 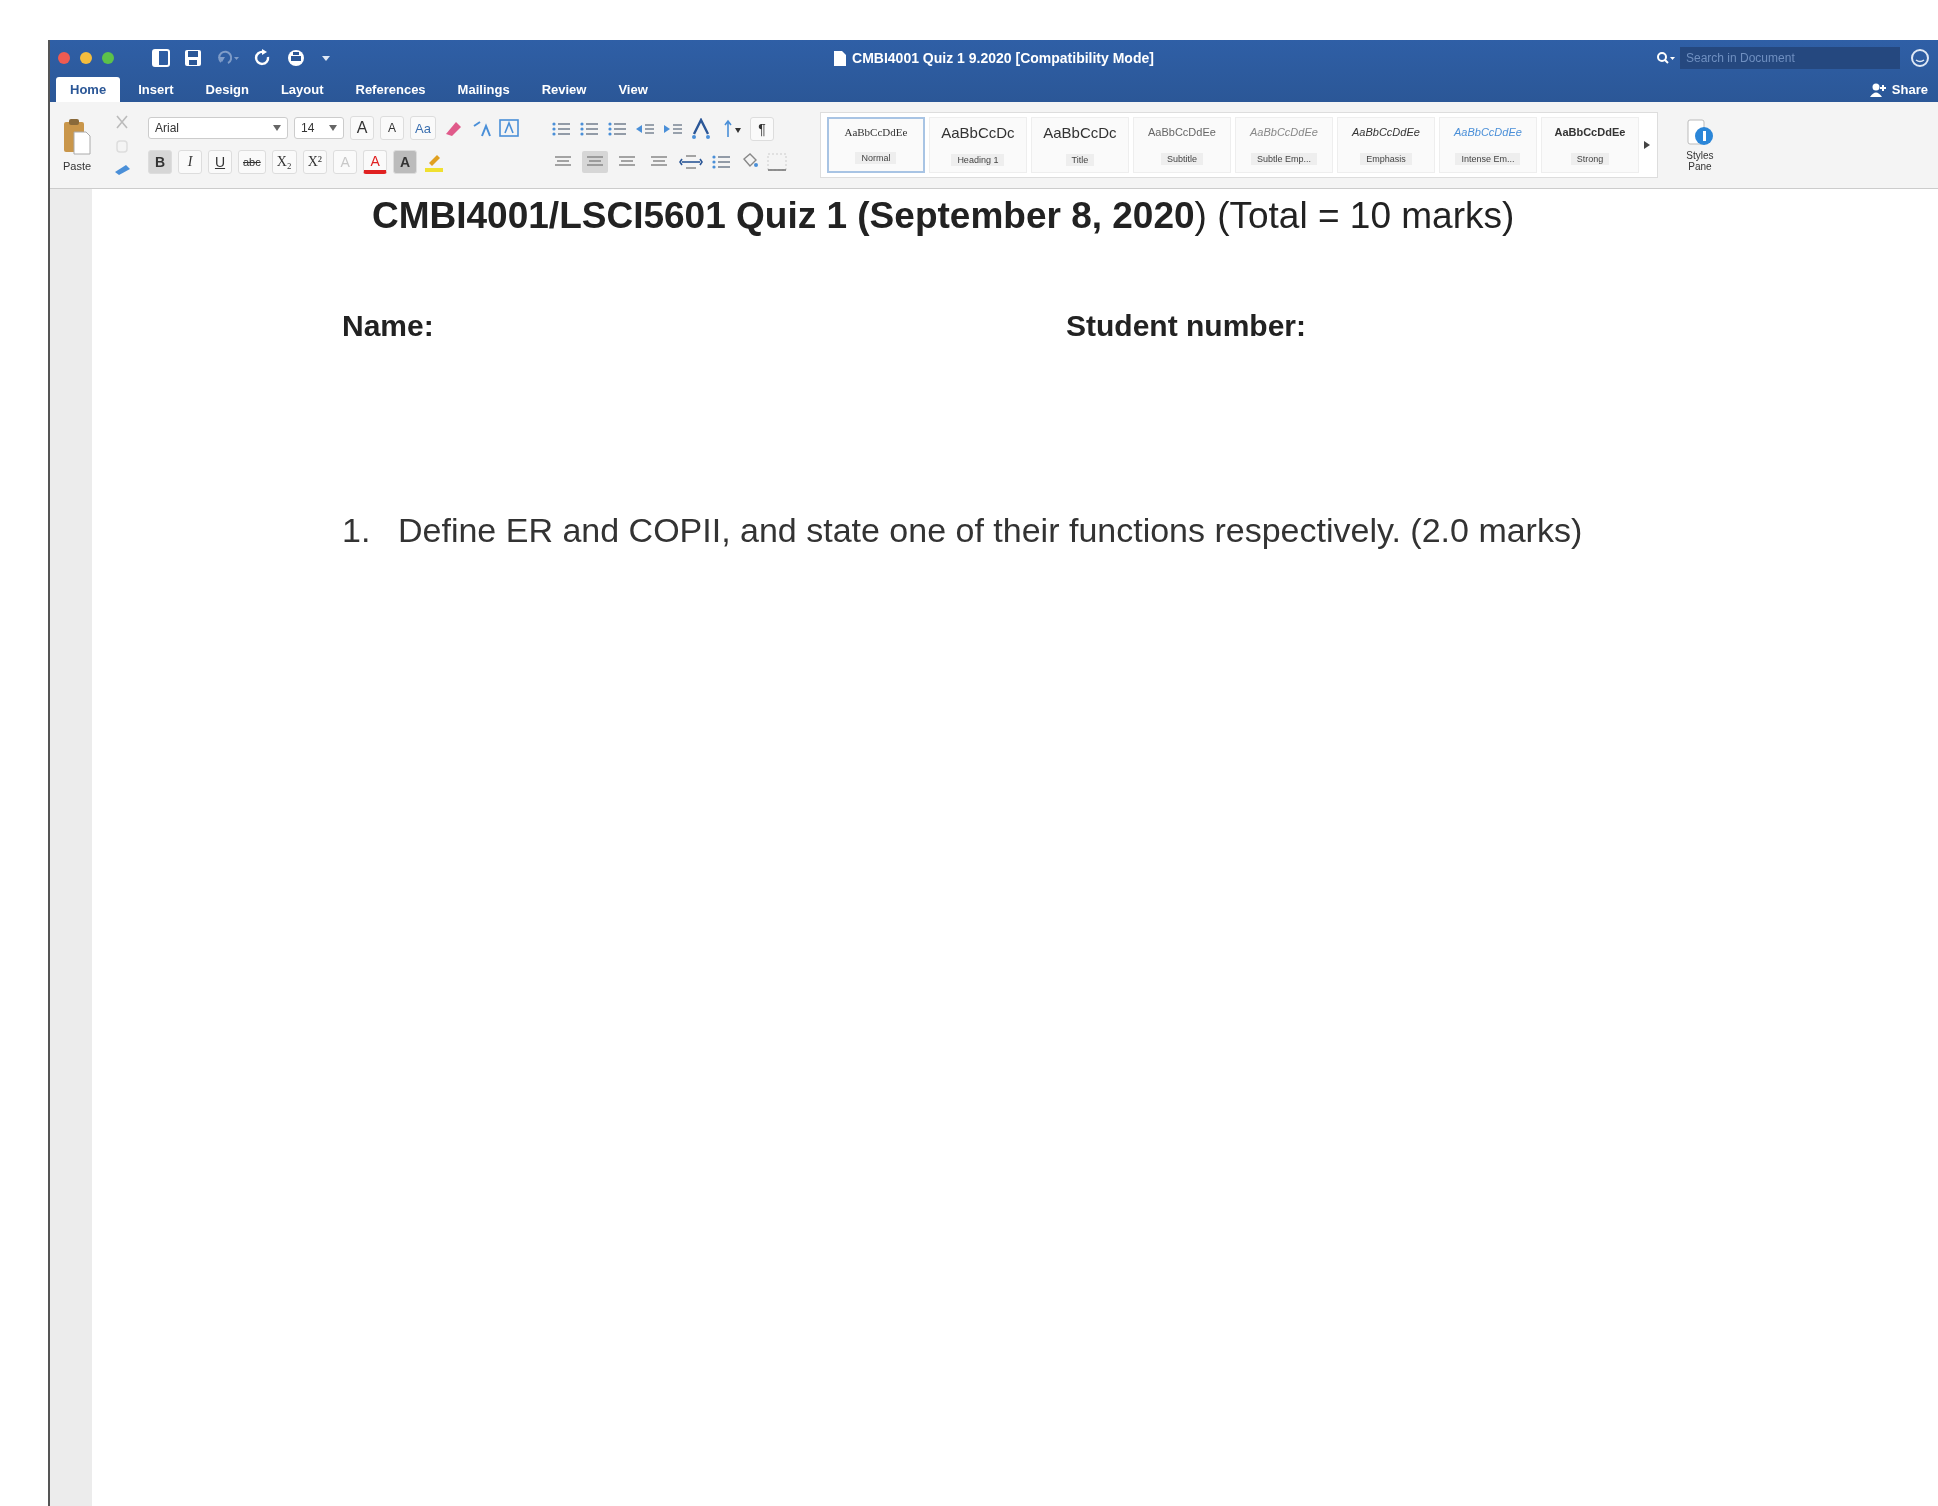 I want to click on ribbon-tab: View, so click(x=633, y=89).